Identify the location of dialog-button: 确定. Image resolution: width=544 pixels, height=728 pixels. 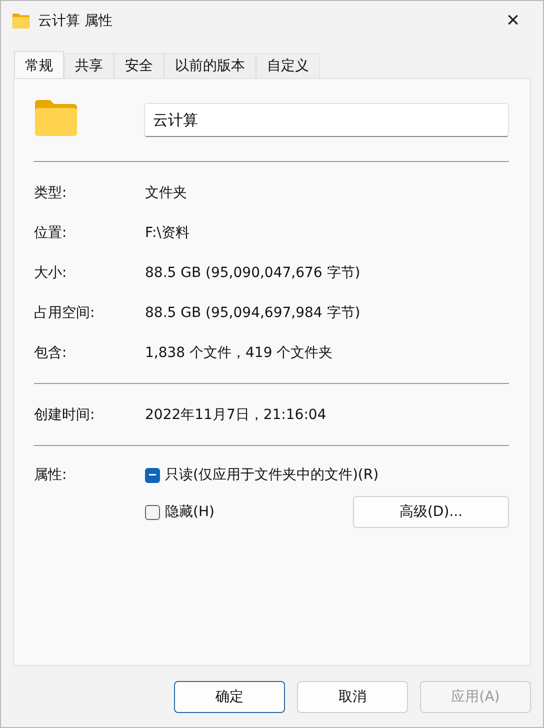
(229, 696).